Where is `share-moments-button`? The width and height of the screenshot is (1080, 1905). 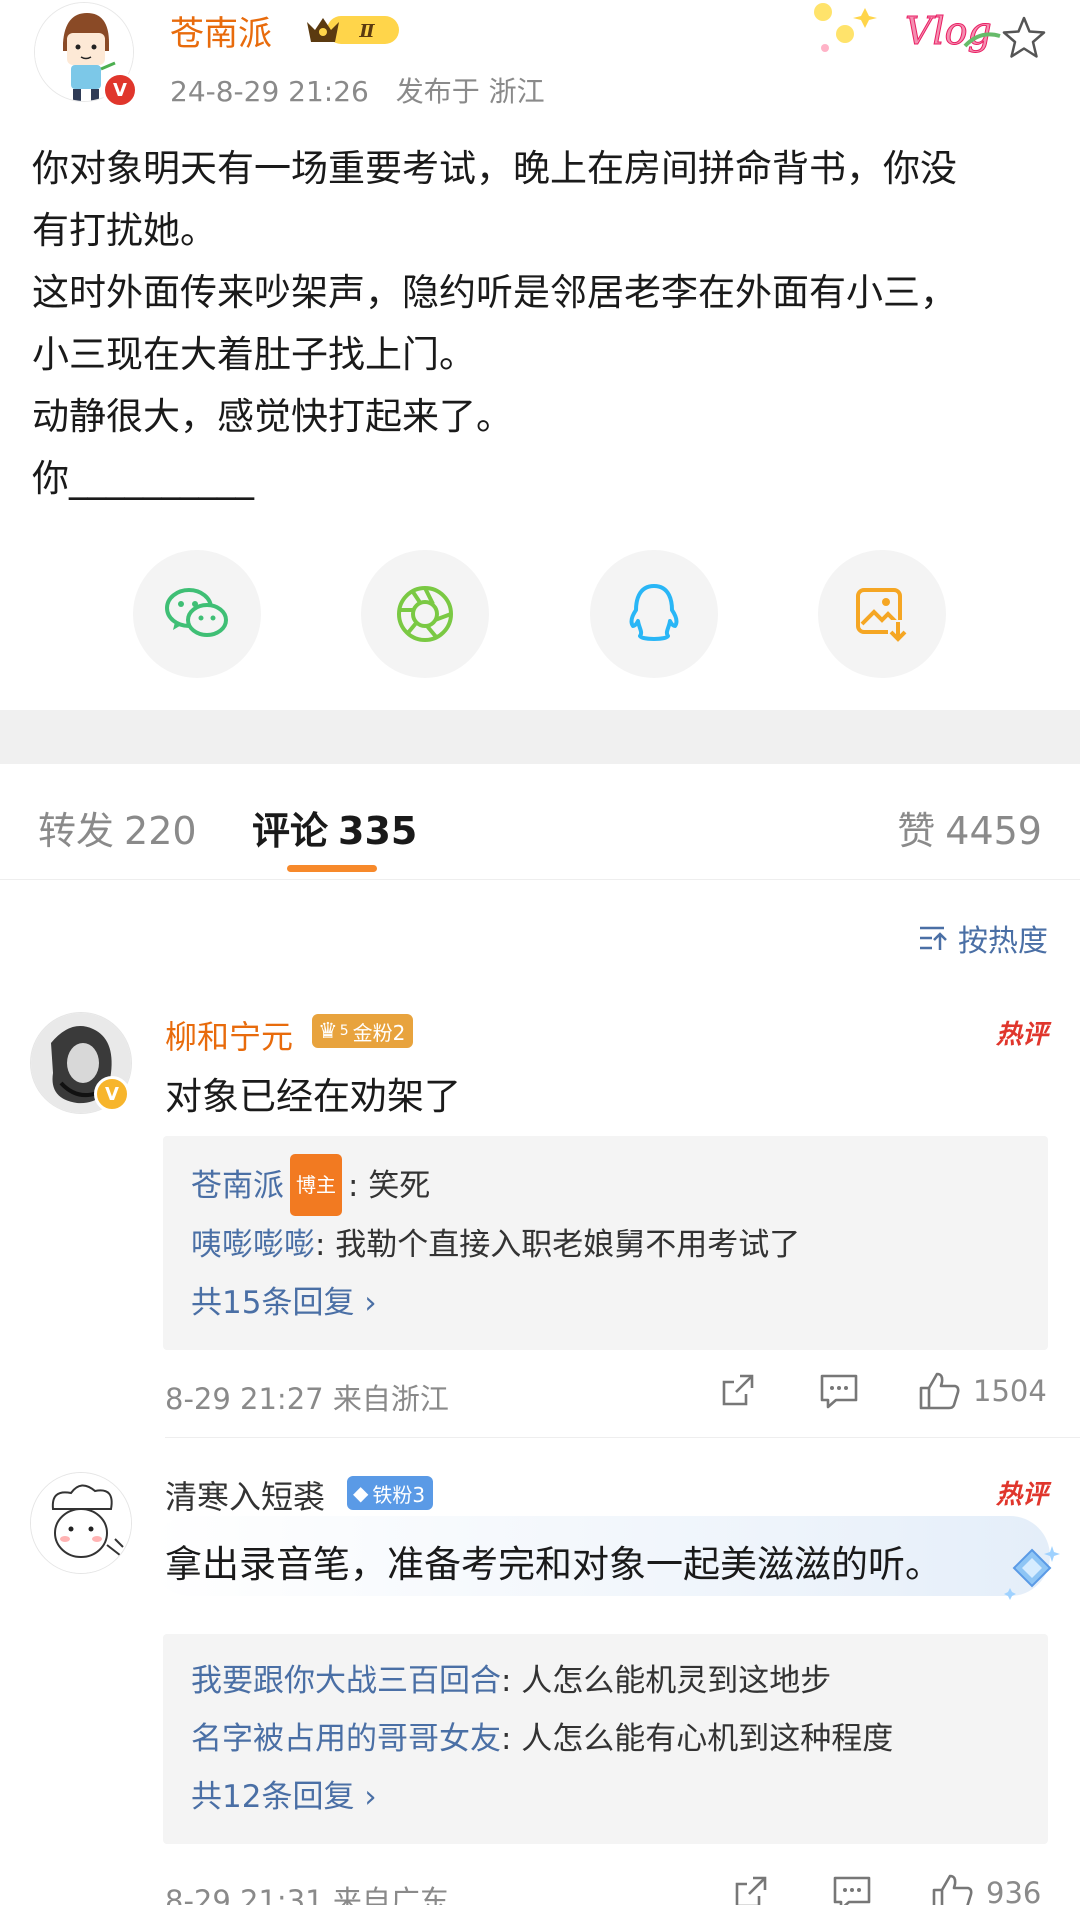 share-moments-button is located at coordinates (425, 614).